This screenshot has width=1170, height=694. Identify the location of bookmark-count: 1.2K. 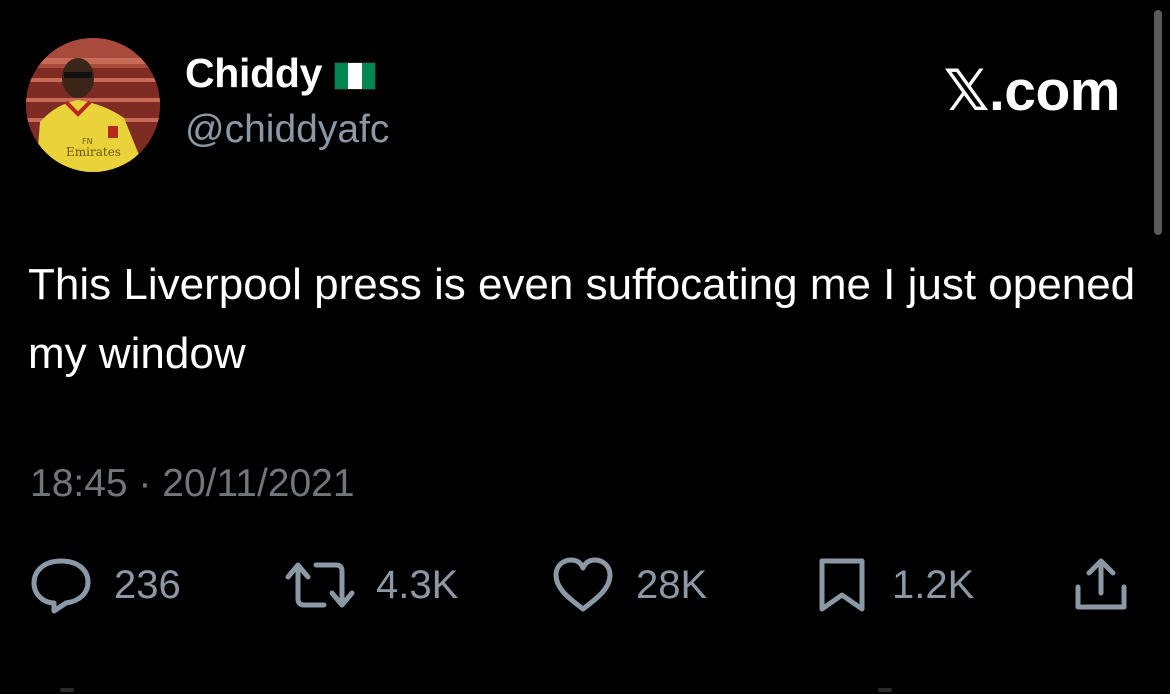
(933, 584).